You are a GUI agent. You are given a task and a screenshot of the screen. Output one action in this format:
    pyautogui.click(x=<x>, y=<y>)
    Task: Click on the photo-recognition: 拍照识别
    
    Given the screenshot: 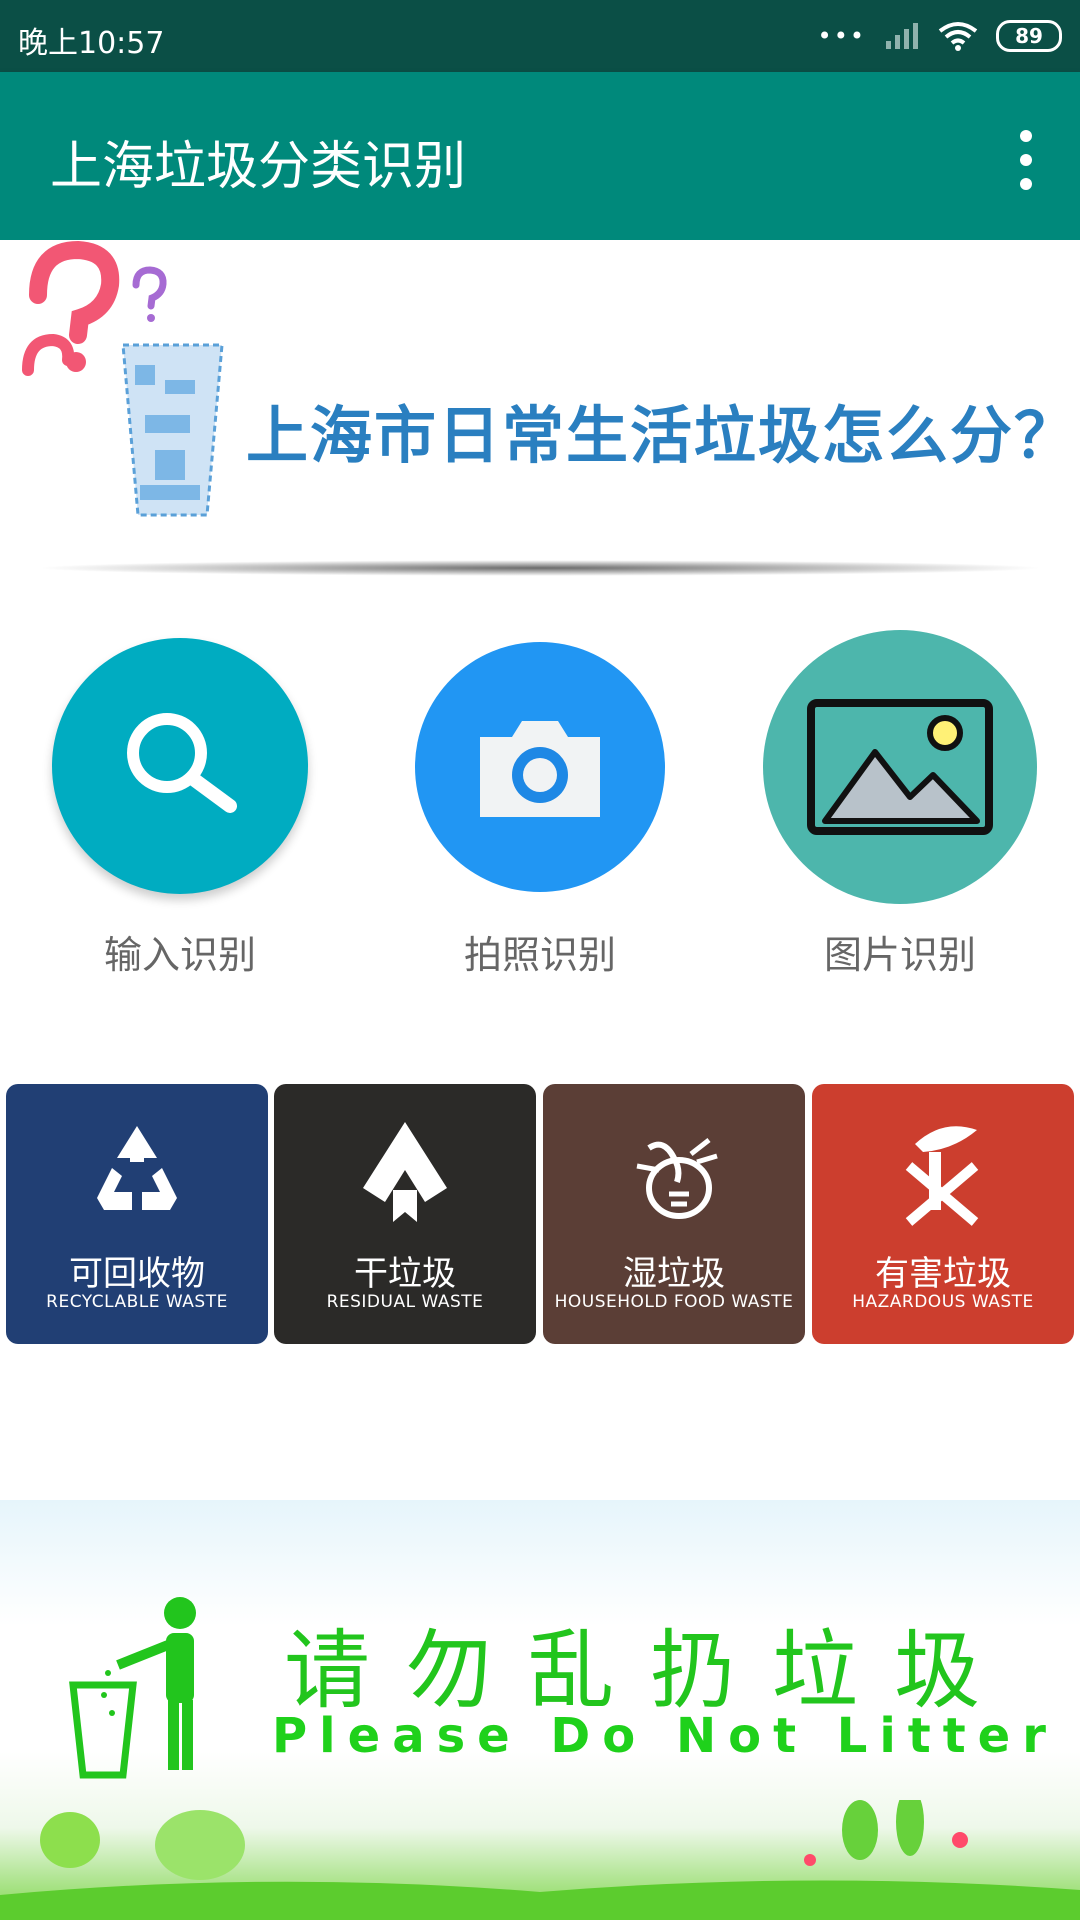 What is the action you would take?
    pyautogui.click(x=540, y=803)
    